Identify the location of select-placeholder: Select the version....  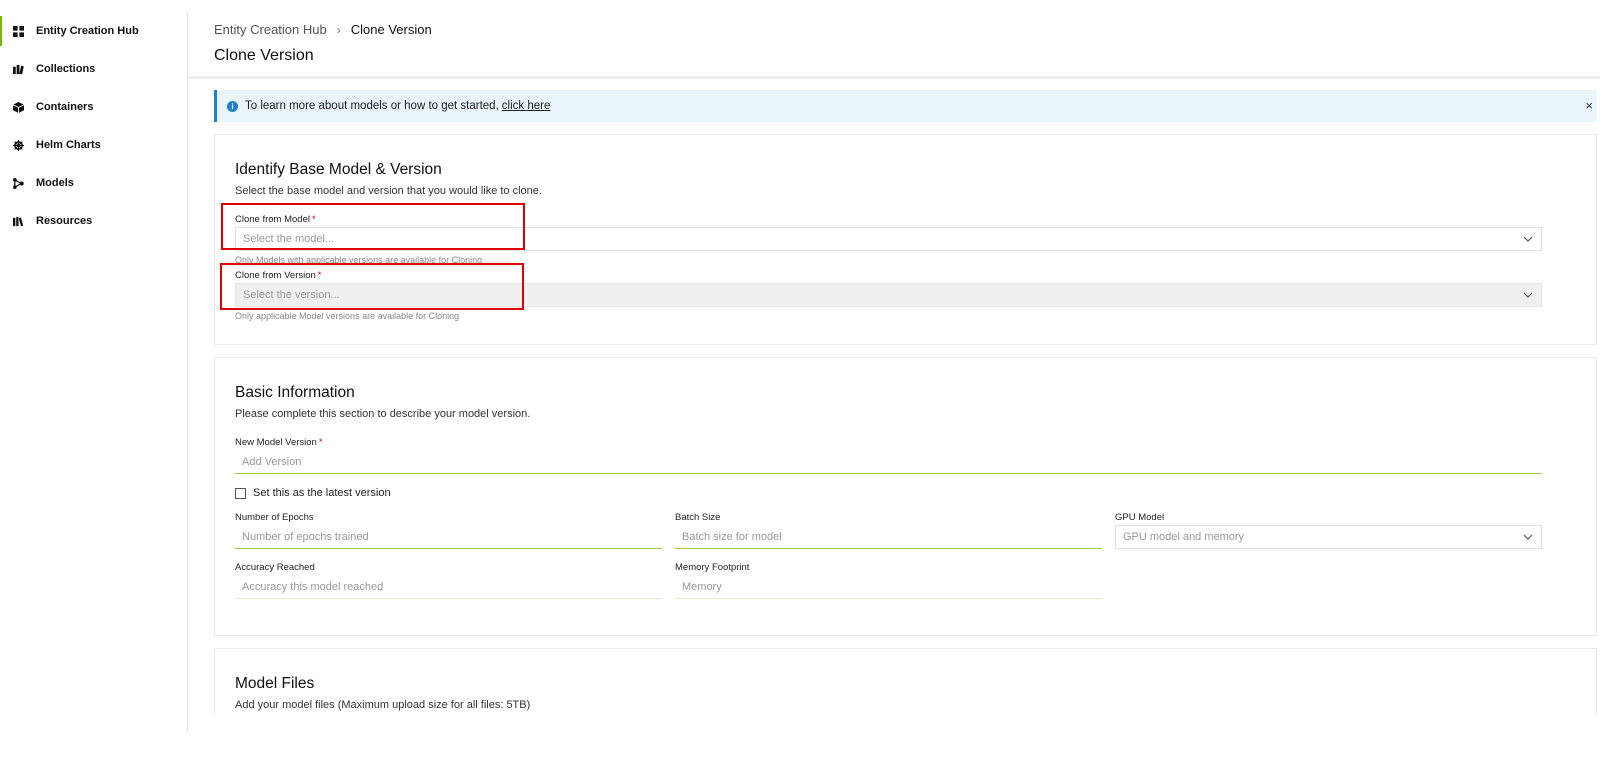
(291, 295).